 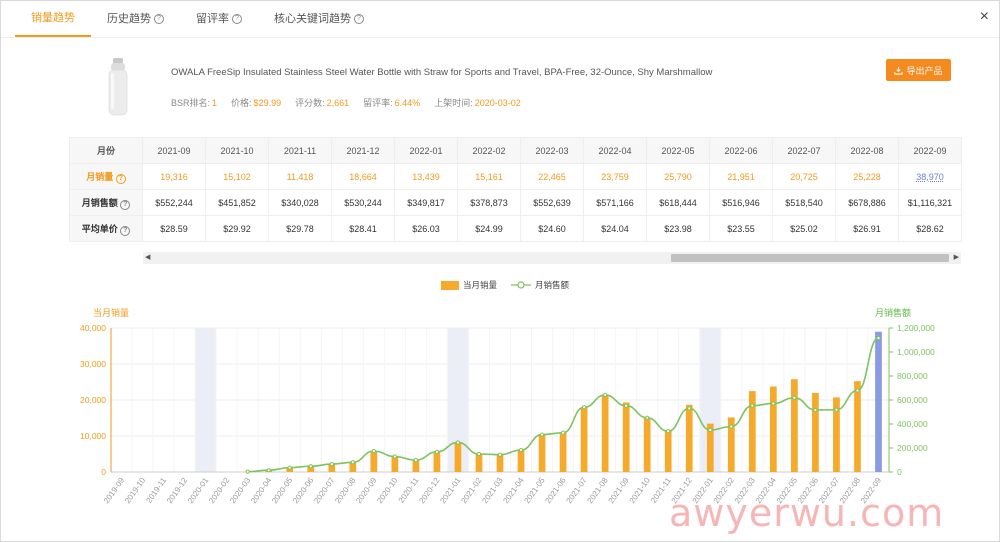 What do you see at coordinates (930, 176) in the screenshot?
I see `table-cell-link: 38,970` at bounding box center [930, 176].